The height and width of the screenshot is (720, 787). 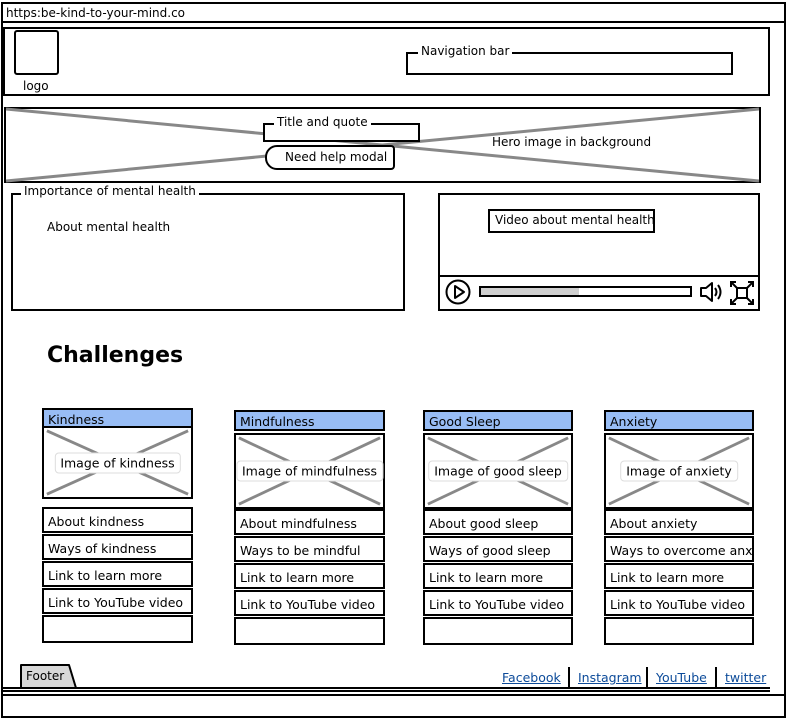 What do you see at coordinates (45, 676) in the screenshot?
I see `footer-label: Footer` at bounding box center [45, 676].